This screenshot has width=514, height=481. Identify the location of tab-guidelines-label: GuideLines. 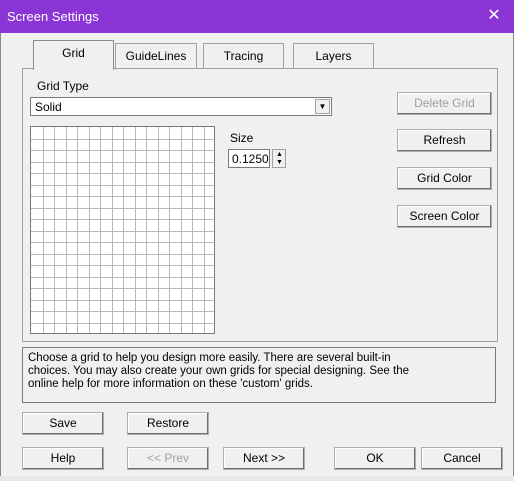
(156, 56).